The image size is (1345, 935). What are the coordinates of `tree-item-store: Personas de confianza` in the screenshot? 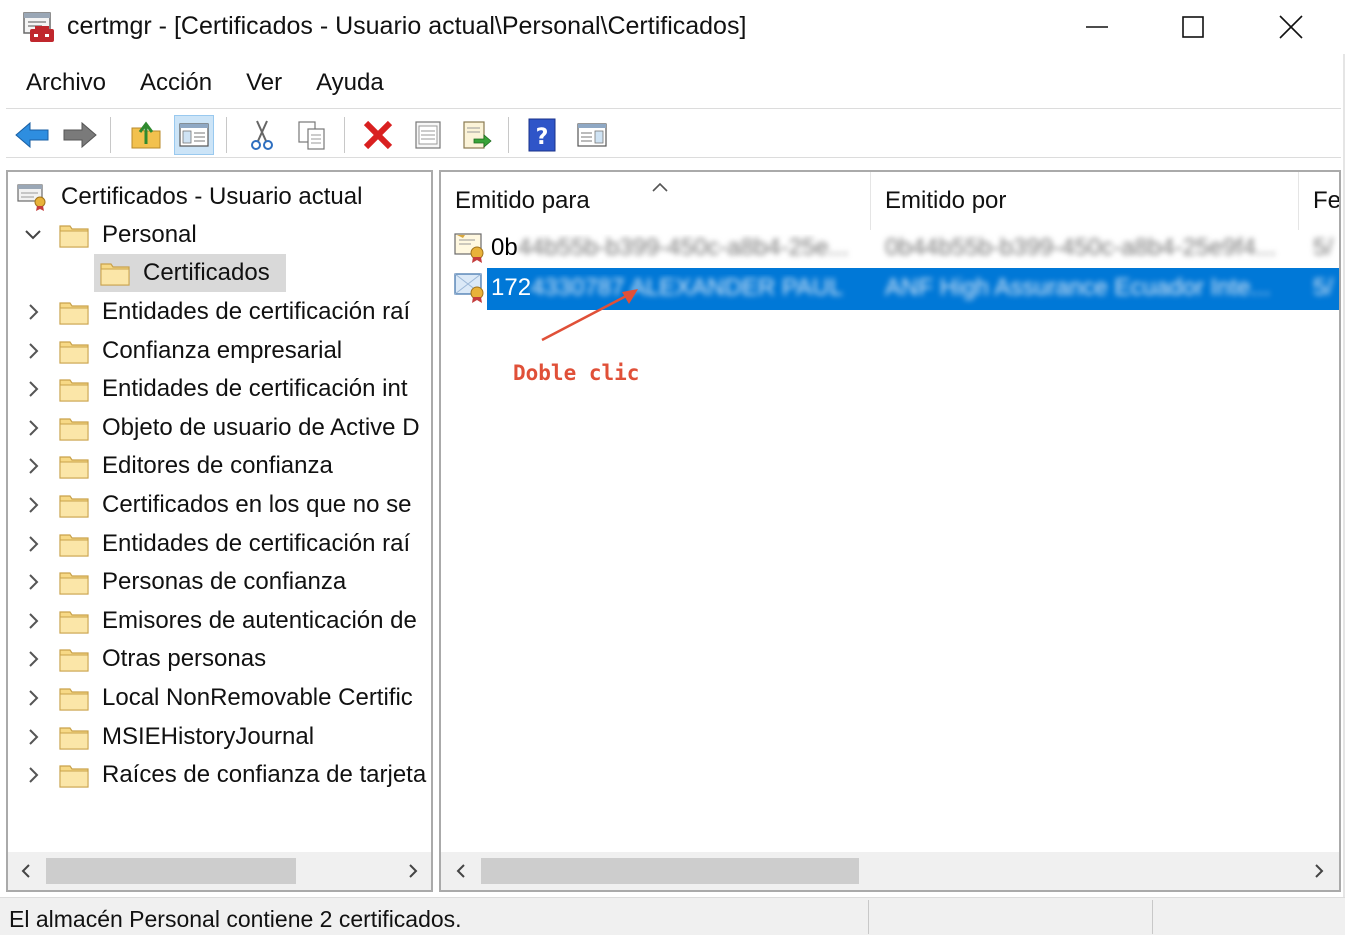 It's located at (219, 582).